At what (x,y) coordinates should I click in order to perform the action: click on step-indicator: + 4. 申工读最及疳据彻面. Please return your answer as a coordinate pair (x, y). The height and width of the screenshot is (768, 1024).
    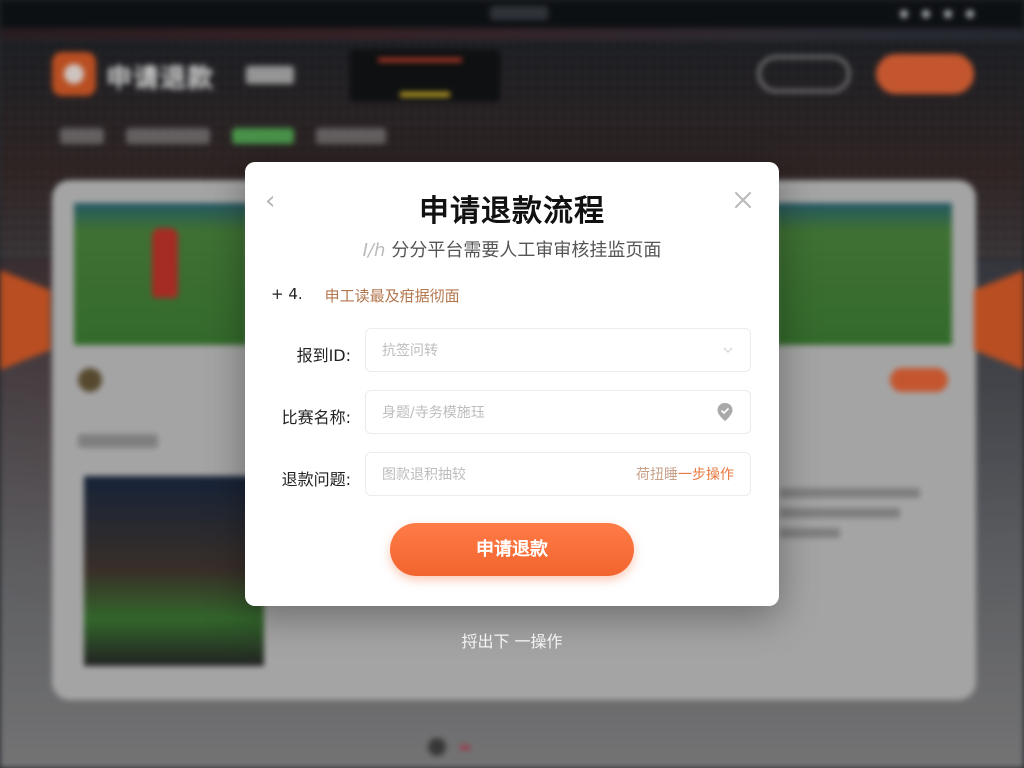
    Looking at the image, I should click on (365, 295).